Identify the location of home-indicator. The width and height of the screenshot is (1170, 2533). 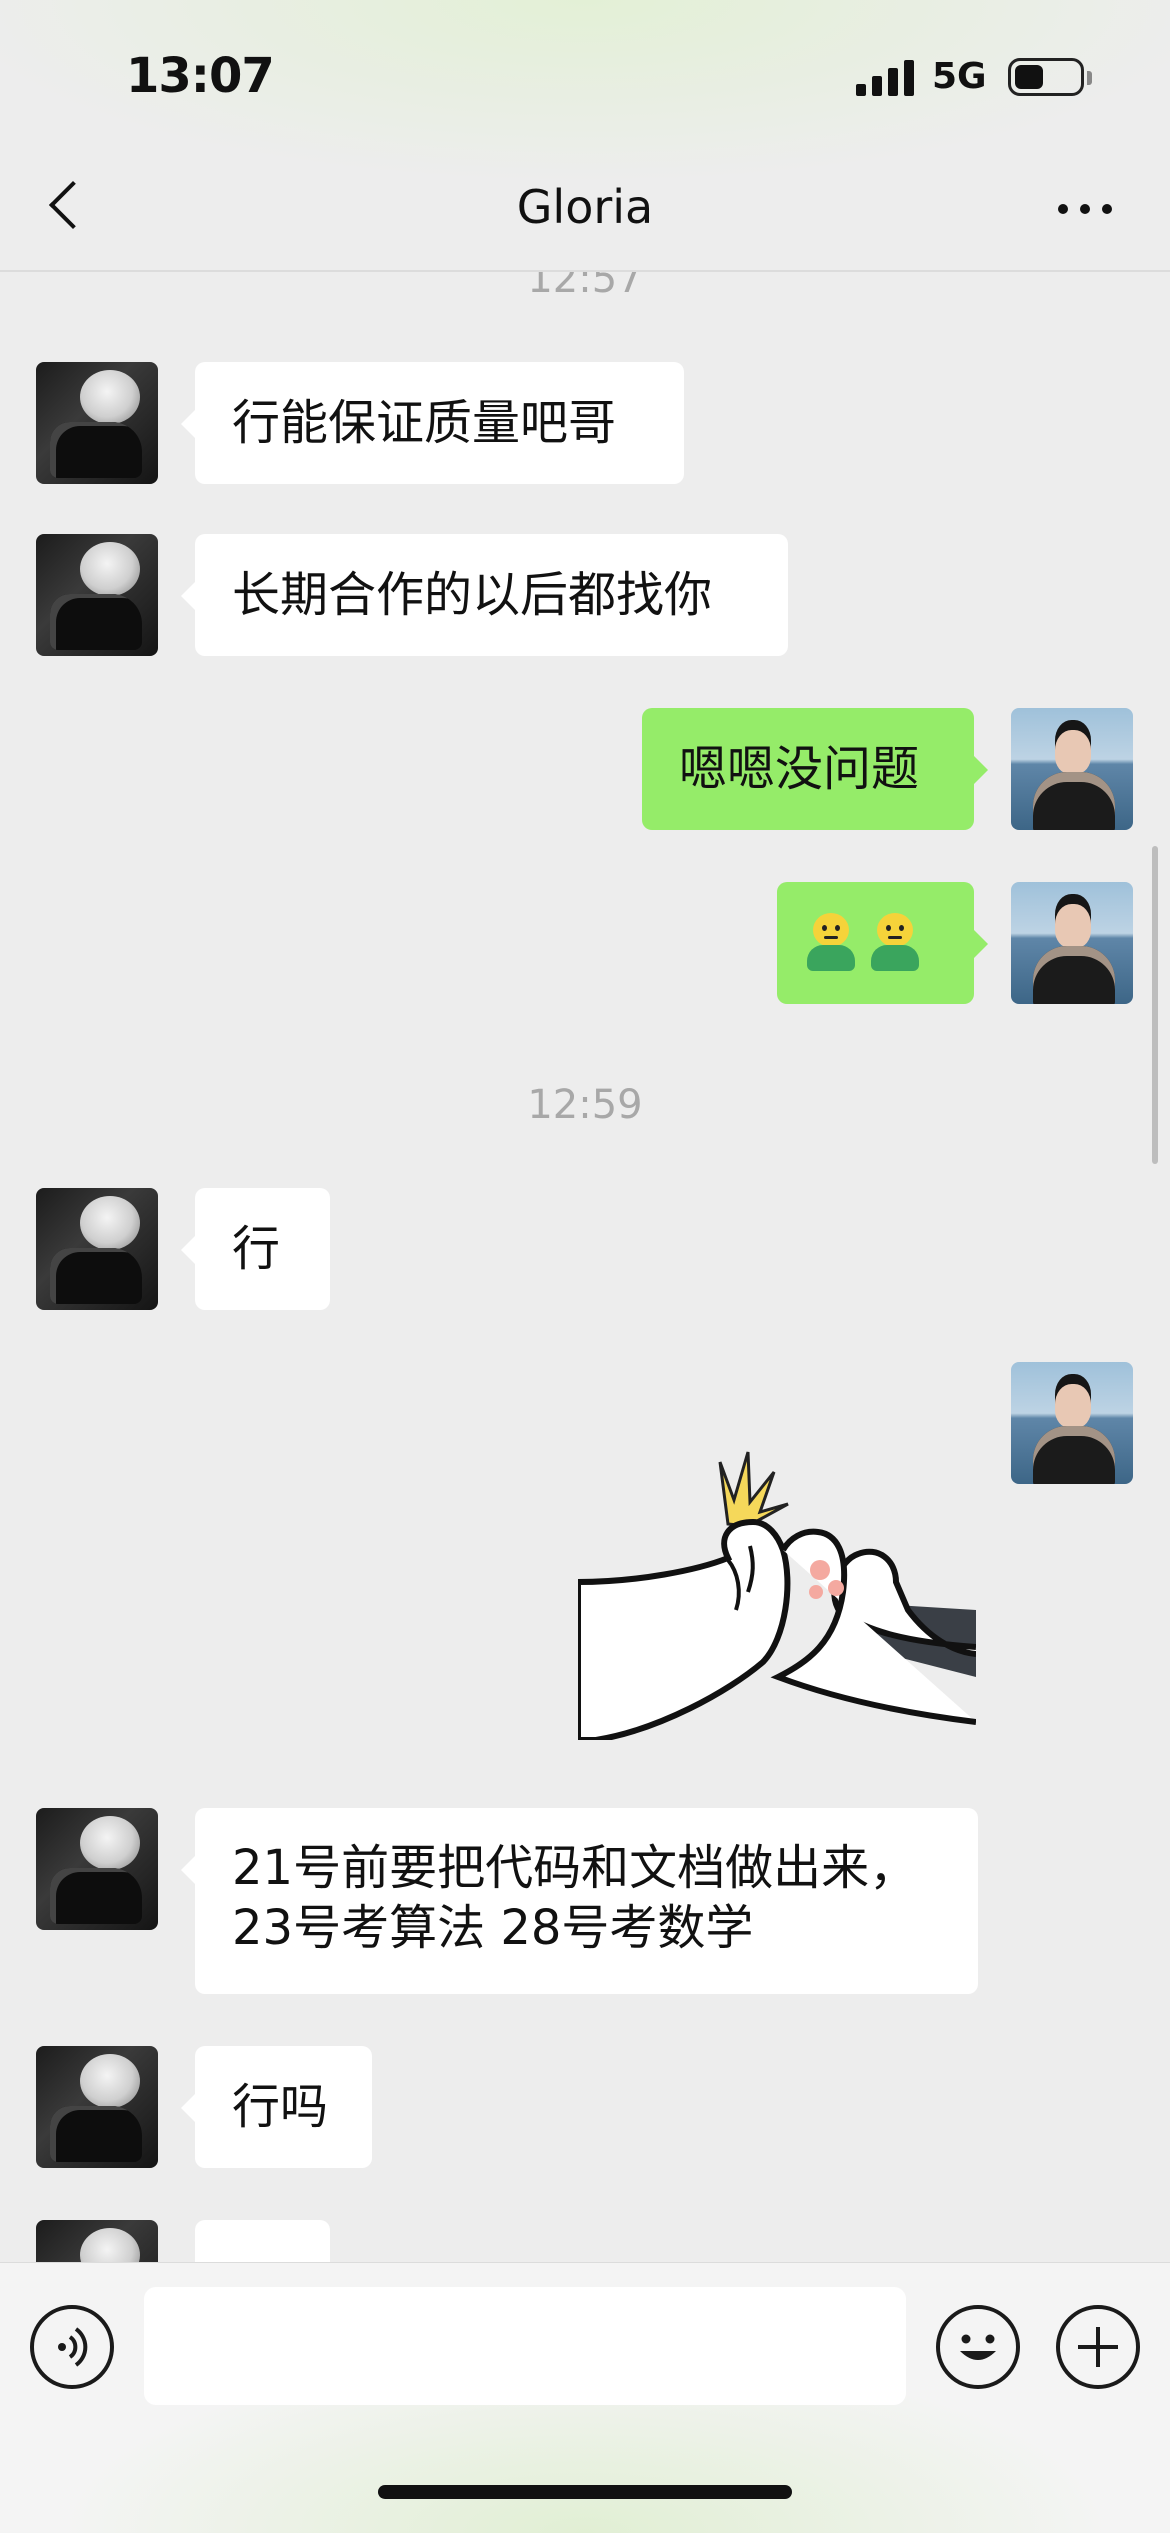
(585, 2492).